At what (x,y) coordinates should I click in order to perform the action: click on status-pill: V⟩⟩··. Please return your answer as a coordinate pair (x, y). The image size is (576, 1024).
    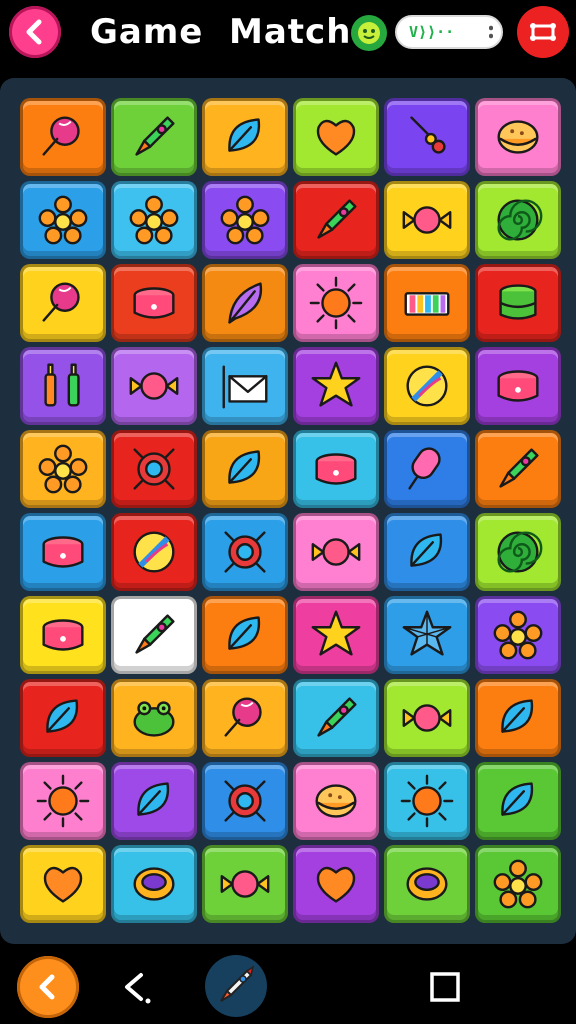
    Looking at the image, I should click on (449, 32).